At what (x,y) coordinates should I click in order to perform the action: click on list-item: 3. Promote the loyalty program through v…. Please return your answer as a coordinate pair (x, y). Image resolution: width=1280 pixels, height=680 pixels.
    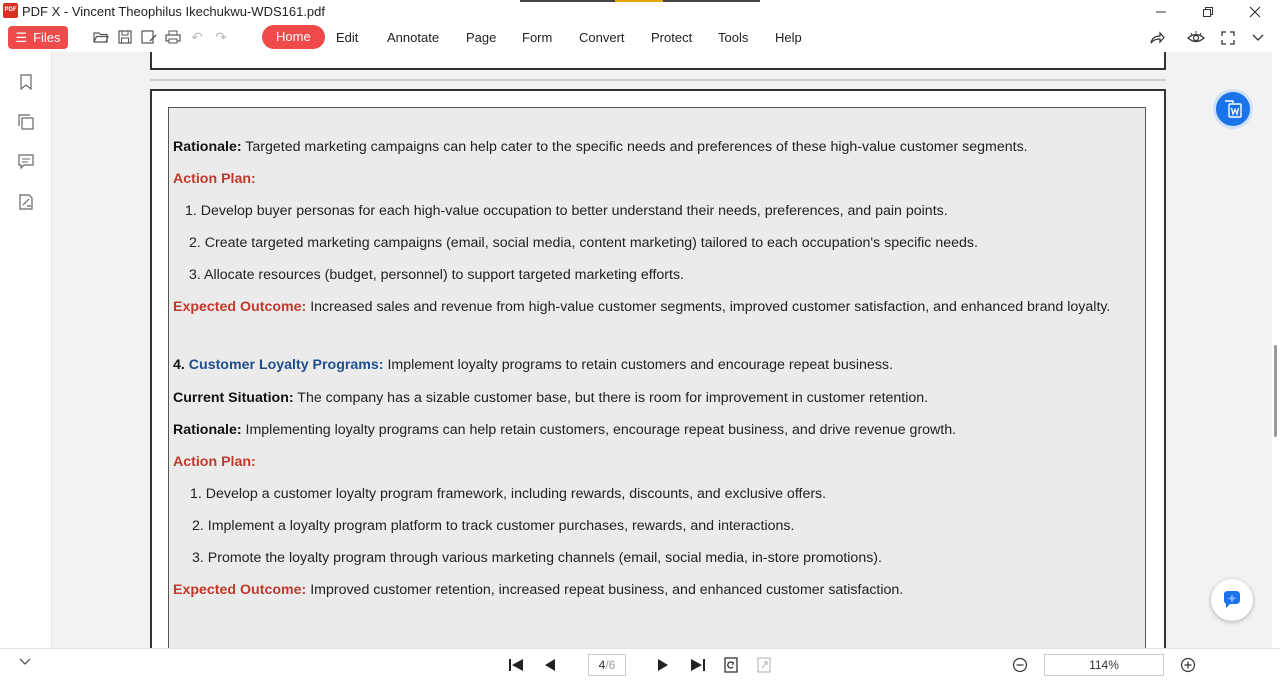
    Looking at the image, I should click on (537, 558).